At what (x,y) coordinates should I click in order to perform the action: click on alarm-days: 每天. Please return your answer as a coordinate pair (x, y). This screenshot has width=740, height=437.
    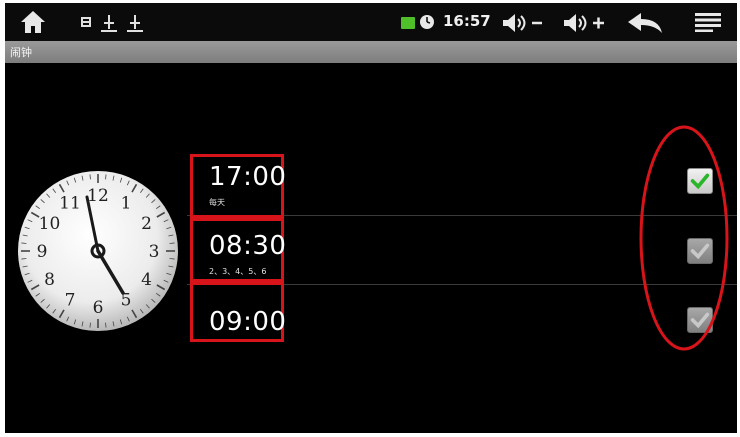
    Looking at the image, I should click on (217, 202).